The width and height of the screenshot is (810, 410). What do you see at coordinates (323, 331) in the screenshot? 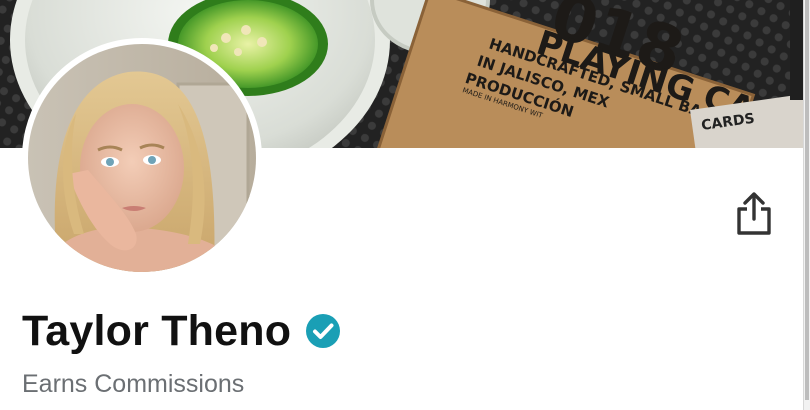
I see `verified-check-icon` at bounding box center [323, 331].